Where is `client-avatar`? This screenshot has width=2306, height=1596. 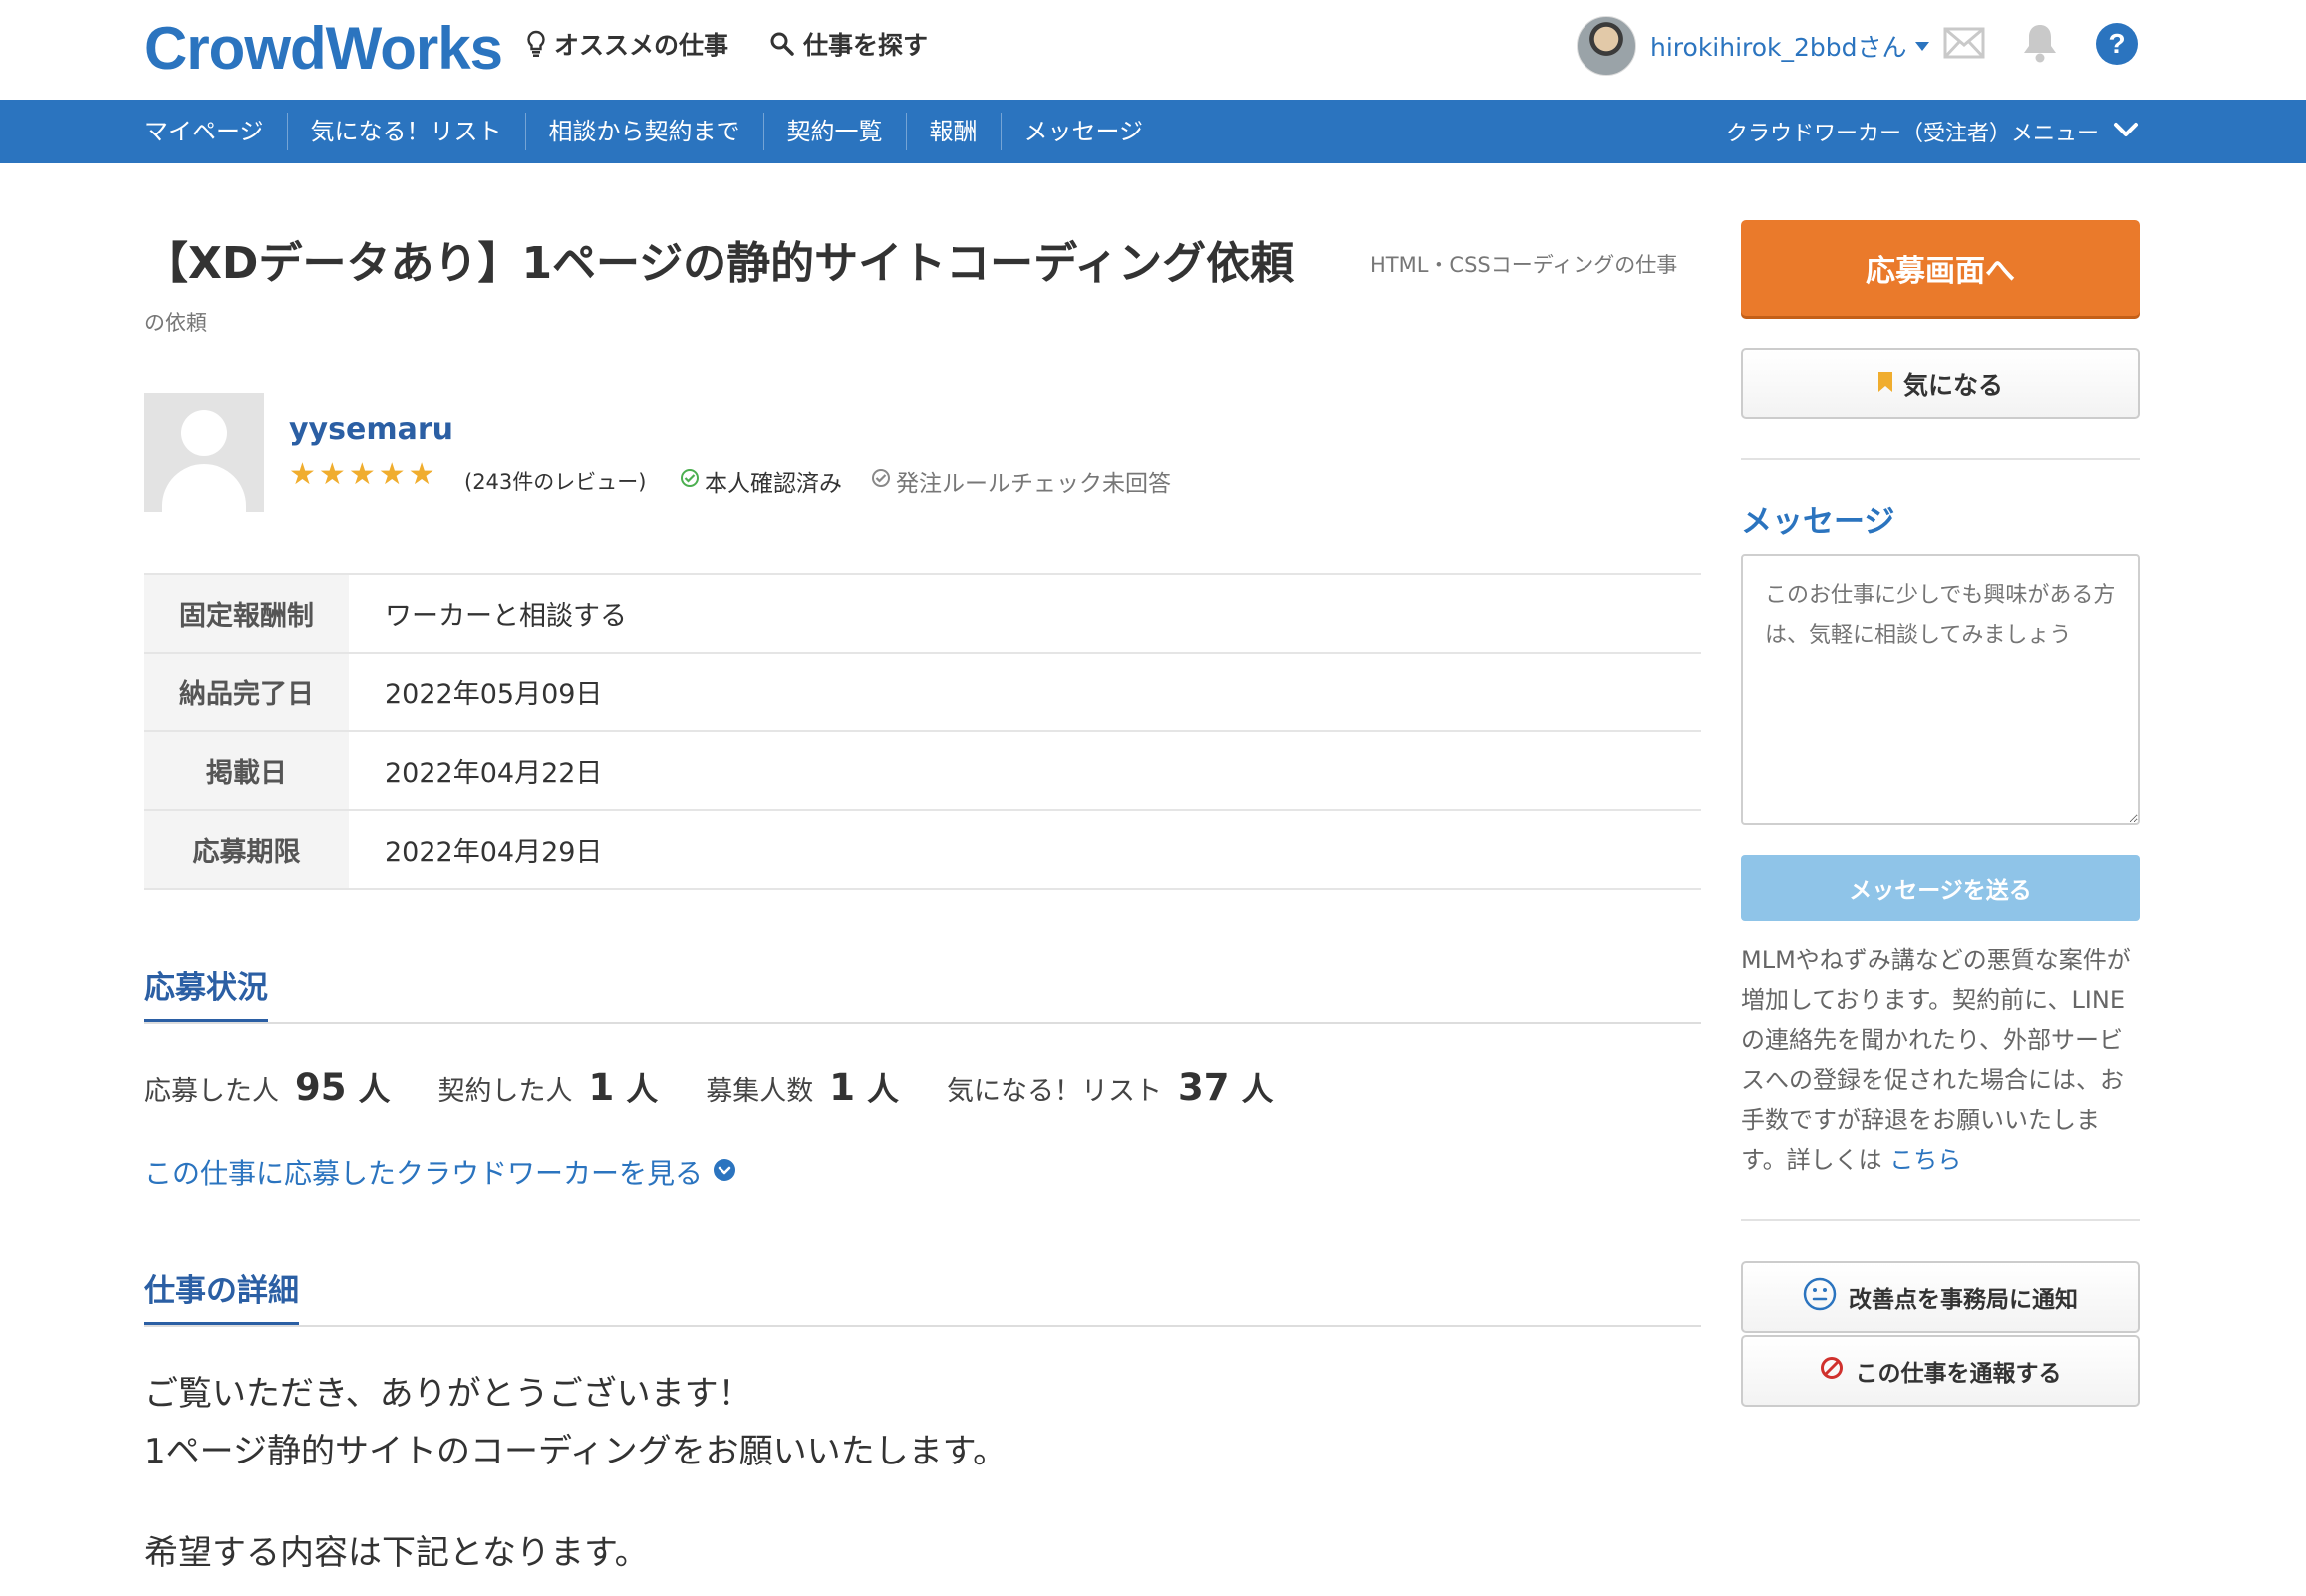 client-avatar is located at coordinates (204, 452).